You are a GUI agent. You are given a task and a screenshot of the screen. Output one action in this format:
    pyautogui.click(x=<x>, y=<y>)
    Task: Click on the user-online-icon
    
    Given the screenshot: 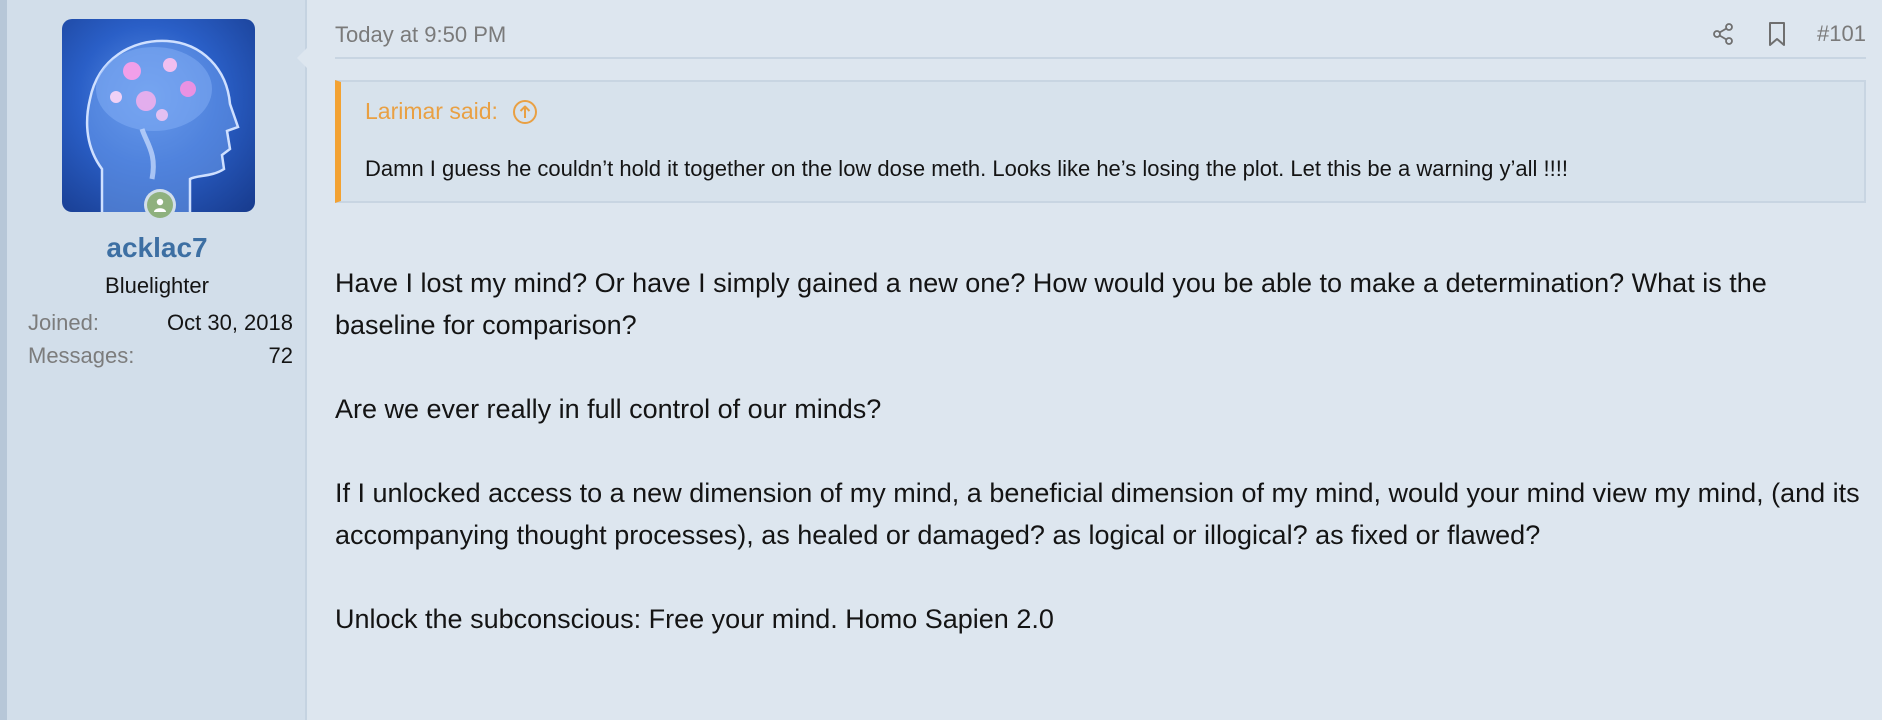 What is the action you would take?
    pyautogui.click(x=160, y=205)
    